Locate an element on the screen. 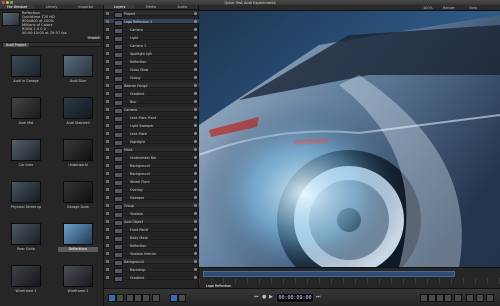 This screenshot has height=306, width=500. thumbnail-item: Reflections is located at coordinates (78, 237).